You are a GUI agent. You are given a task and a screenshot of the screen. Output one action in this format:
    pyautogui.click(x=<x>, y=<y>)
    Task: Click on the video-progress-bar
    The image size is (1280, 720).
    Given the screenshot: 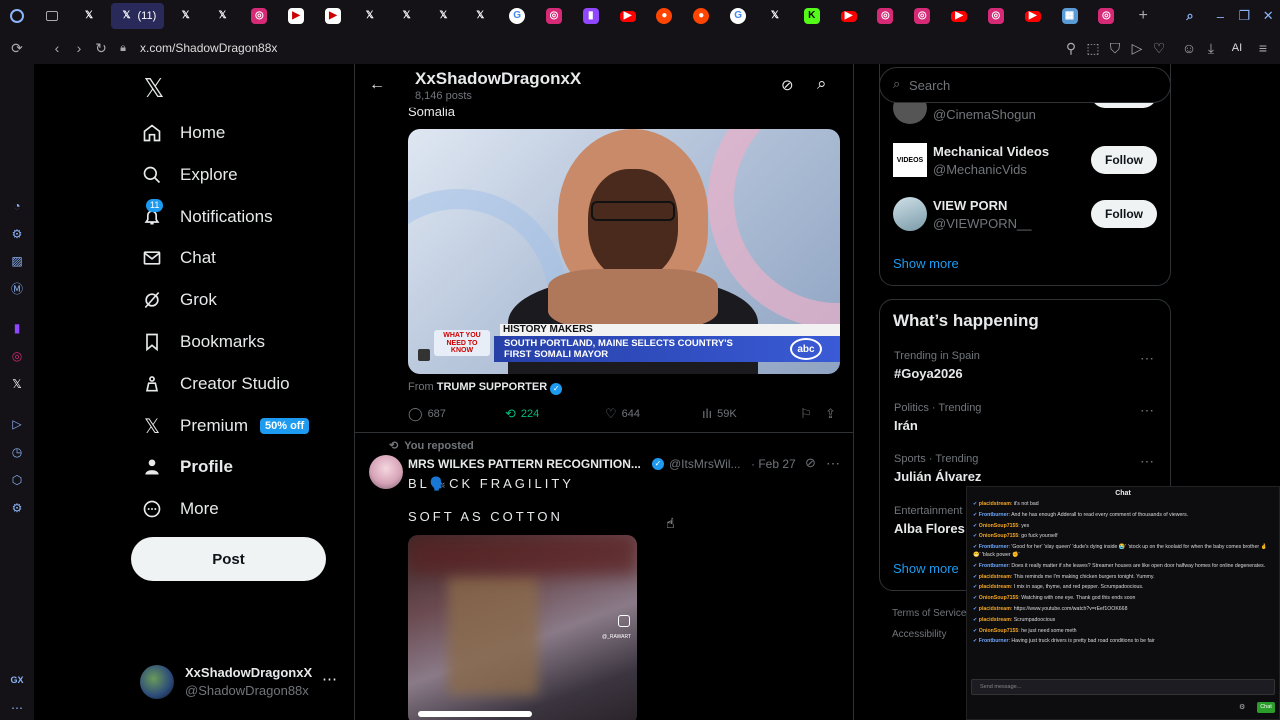 What is the action you would take?
    pyautogui.click(x=475, y=714)
    